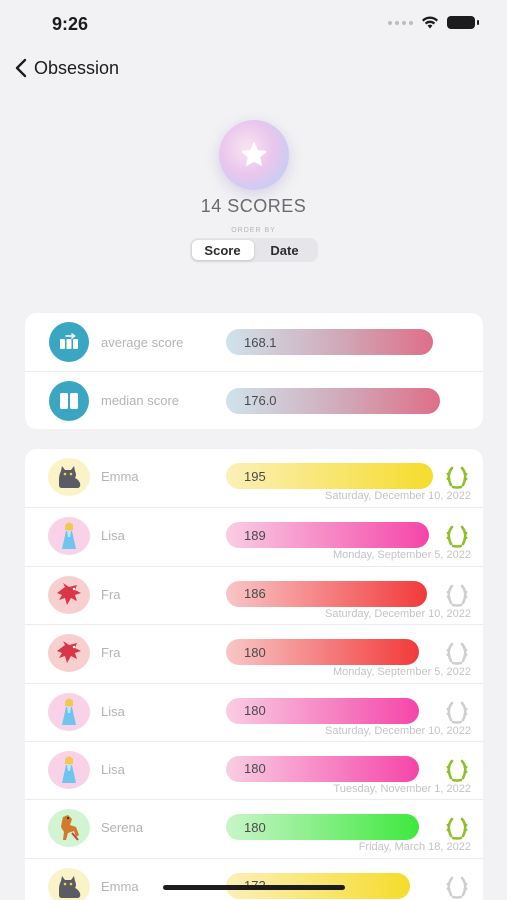 The image size is (507, 900). What do you see at coordinates (430, 22) in the screenshot?
I see `wifi-icon` at bounding box center [430, 22].